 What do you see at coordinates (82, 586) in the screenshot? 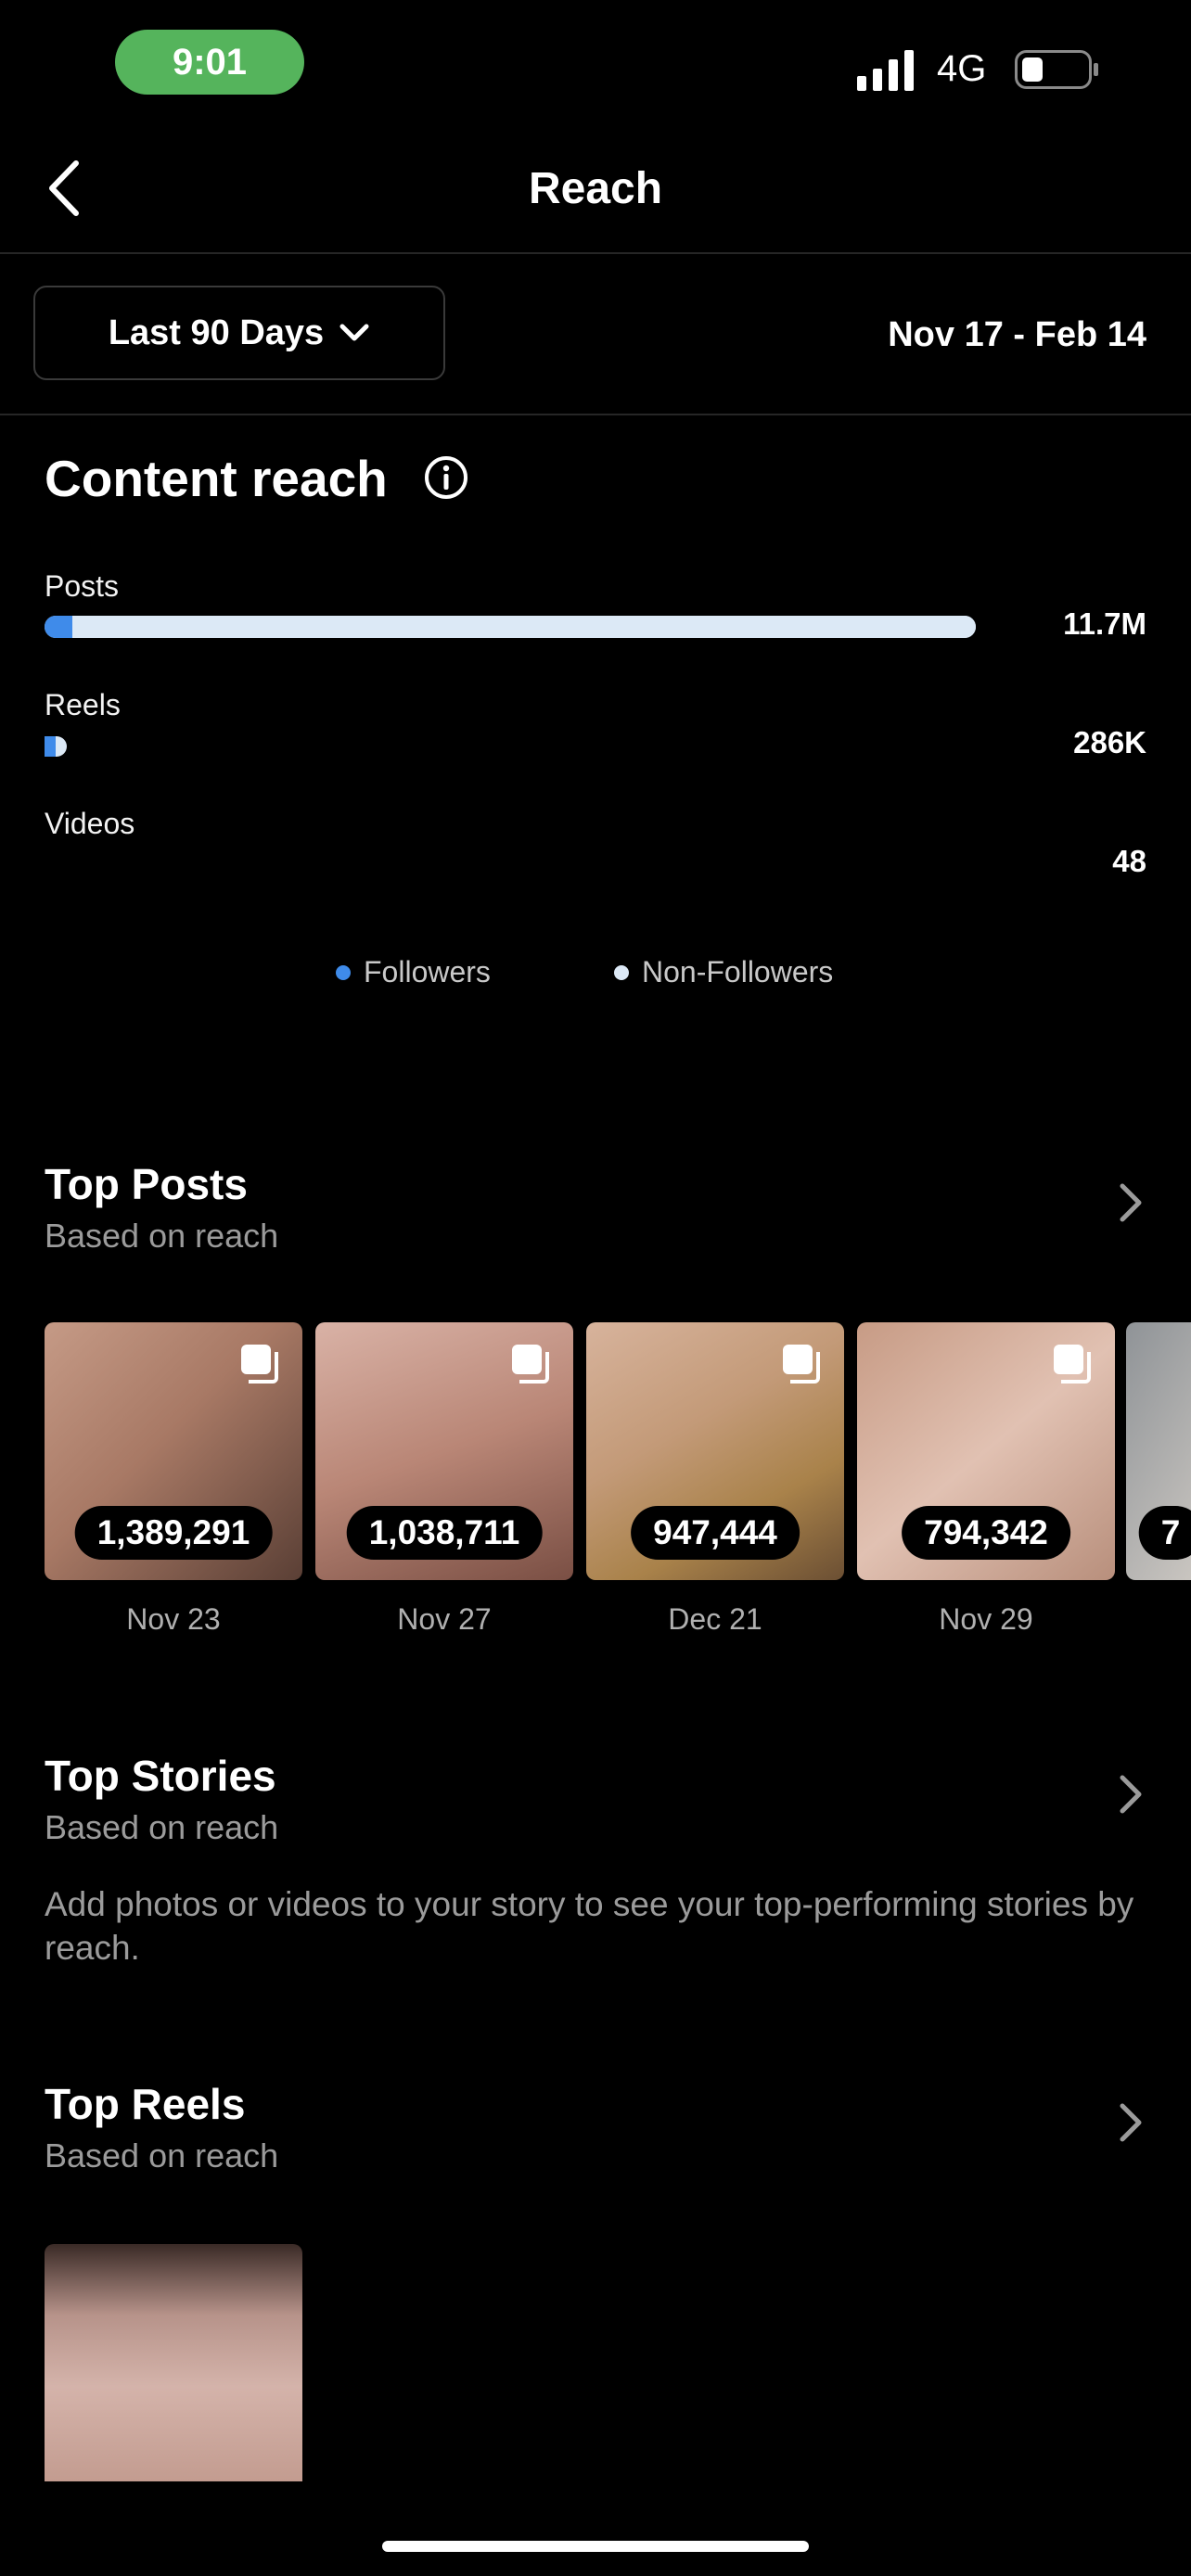
I see `reach-label-posts: Posts` at bounding box center [82, 586].